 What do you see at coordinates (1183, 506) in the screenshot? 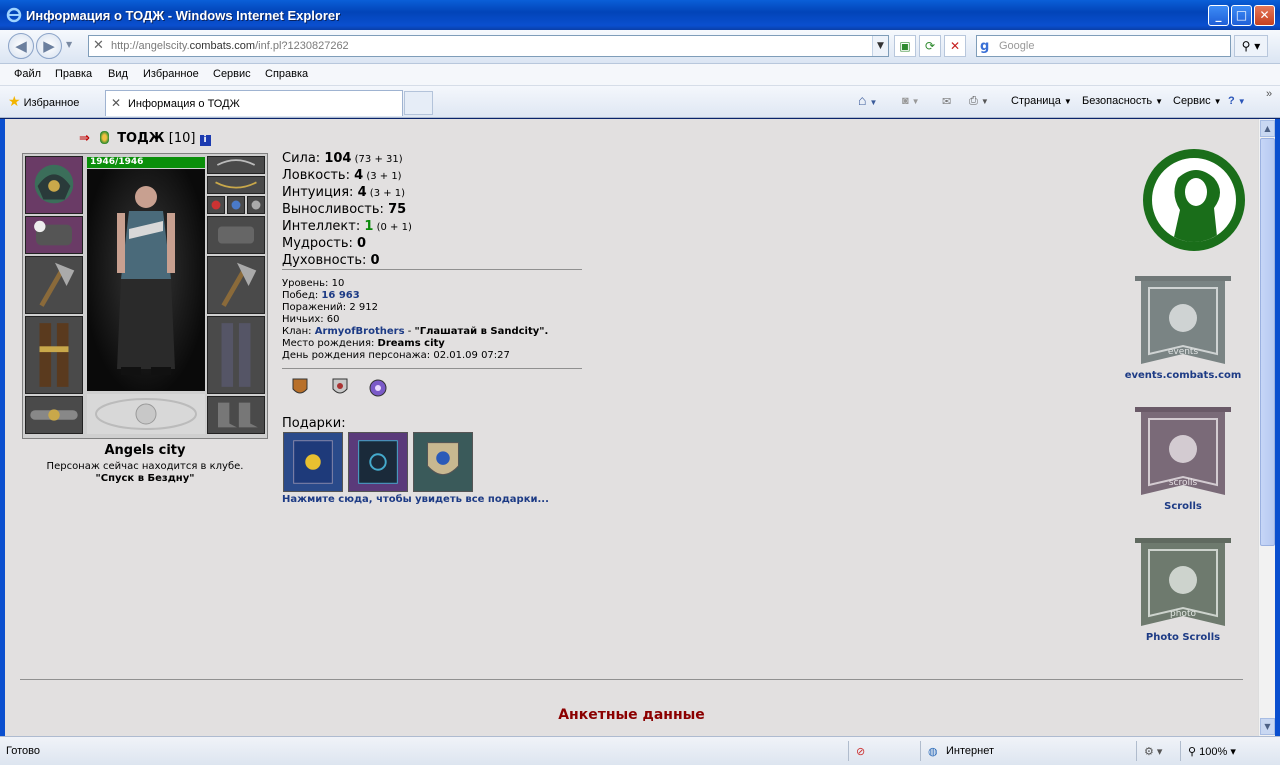
I see `scrolls-link: Scrolls` at bounding box center [1183, 506].